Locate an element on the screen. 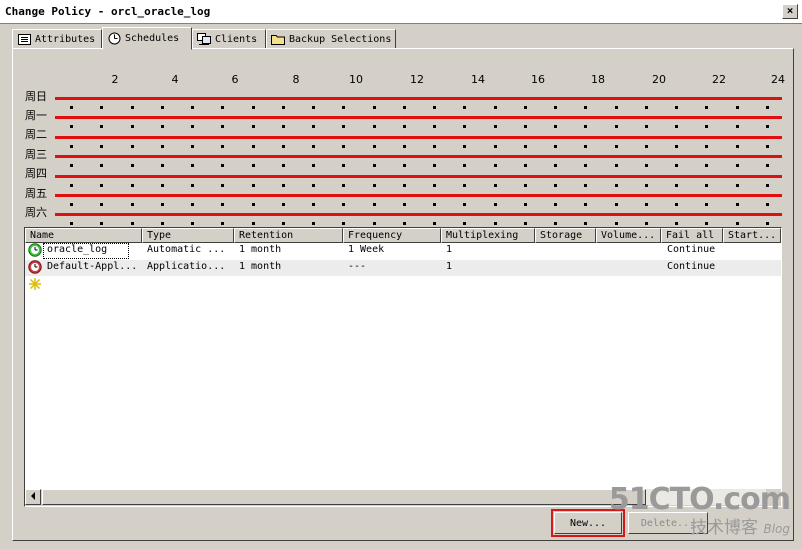 This screenshot has width=802, height=549. horizontal-scrollbar is located at coordinates (403, 497).